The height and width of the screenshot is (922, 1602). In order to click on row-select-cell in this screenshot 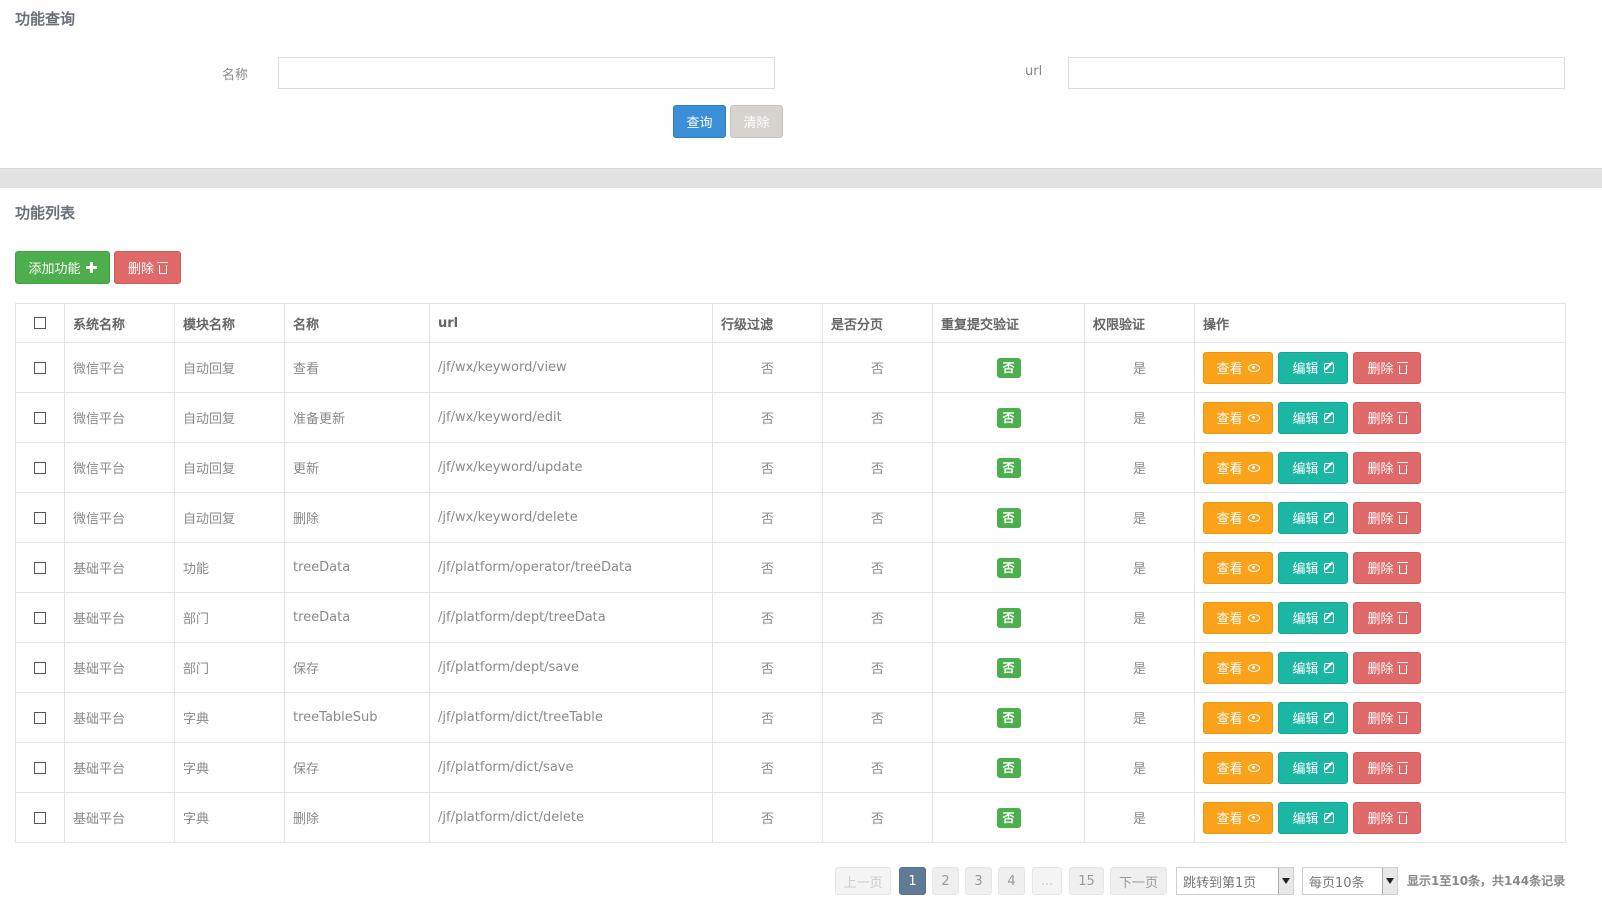, I will do `click(40, 467)`.